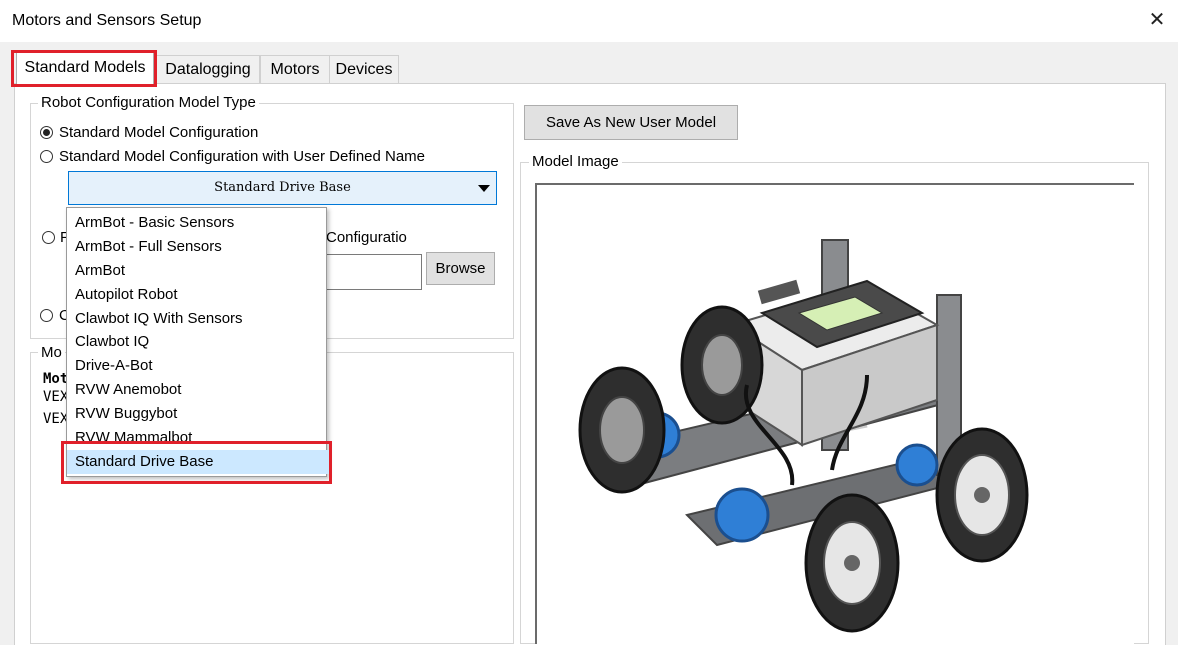 This screenshot has height=645, width=1178. I want to click on dropdown-item: RVW Anemobot, so click(199, 390).